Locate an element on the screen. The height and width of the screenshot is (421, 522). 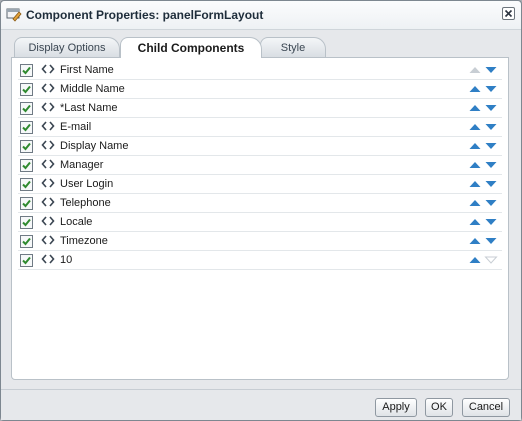
tab-label: Style is located at coordinates (293, 48).